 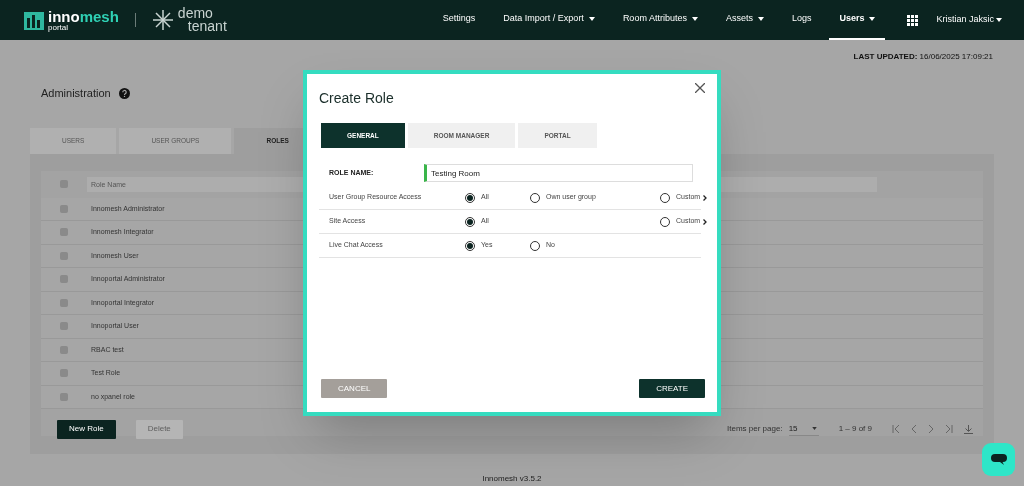 I want to click on create-button: CREATE, so click(x=672, y=388).